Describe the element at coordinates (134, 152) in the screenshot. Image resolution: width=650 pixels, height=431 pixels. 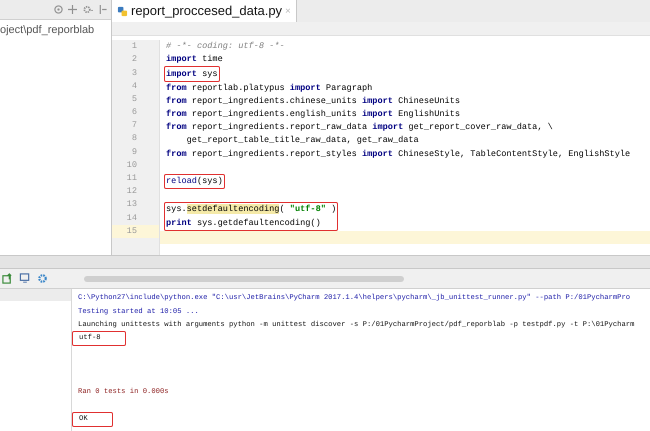
I see `line-number: 9` at that location.